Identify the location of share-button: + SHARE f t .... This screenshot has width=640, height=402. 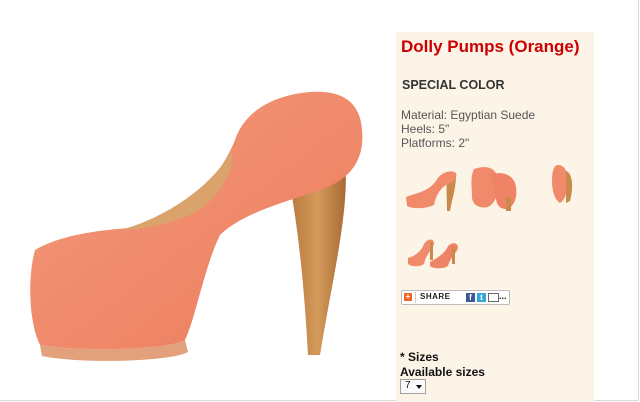
(455, 297).